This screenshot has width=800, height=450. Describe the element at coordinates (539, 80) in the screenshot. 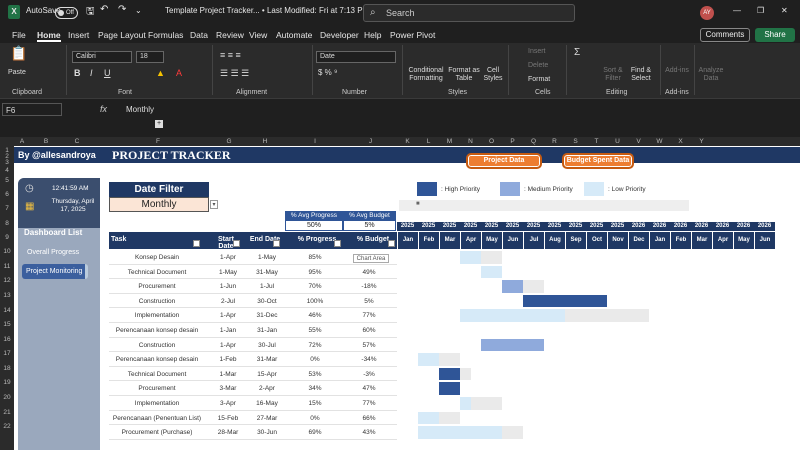

I see `format-cells-button: Format` at that location.